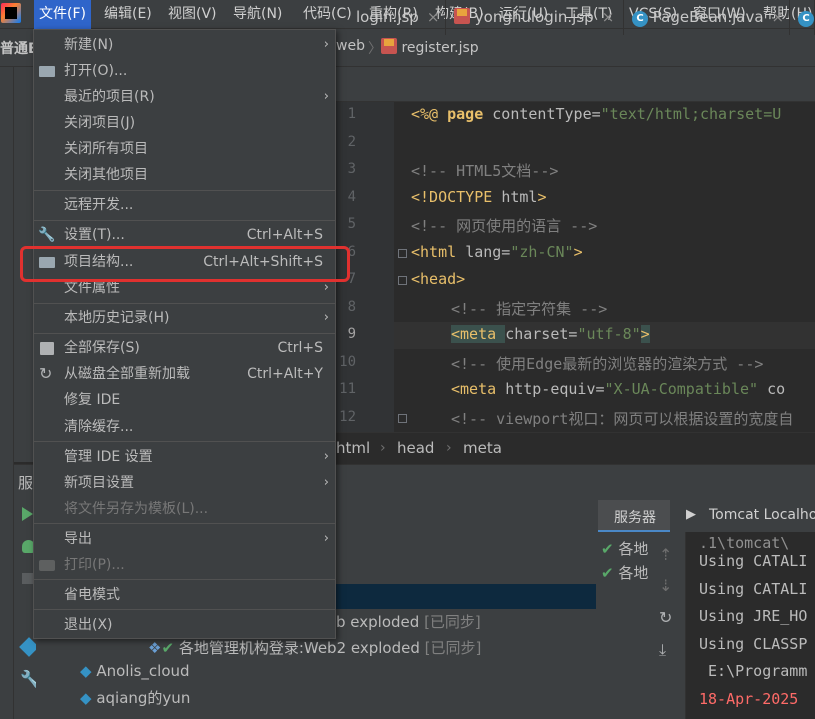 The height and width of the screenshot is (719, 815). Describe the element at coordinates (11, 13) in the screenshot. I see `app-logo-icon` at that location.